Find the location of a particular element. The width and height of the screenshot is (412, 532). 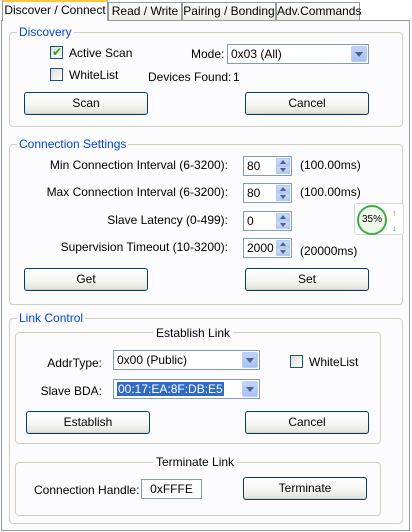

terminate-button: Terminate is located at coordinates (305, 488).